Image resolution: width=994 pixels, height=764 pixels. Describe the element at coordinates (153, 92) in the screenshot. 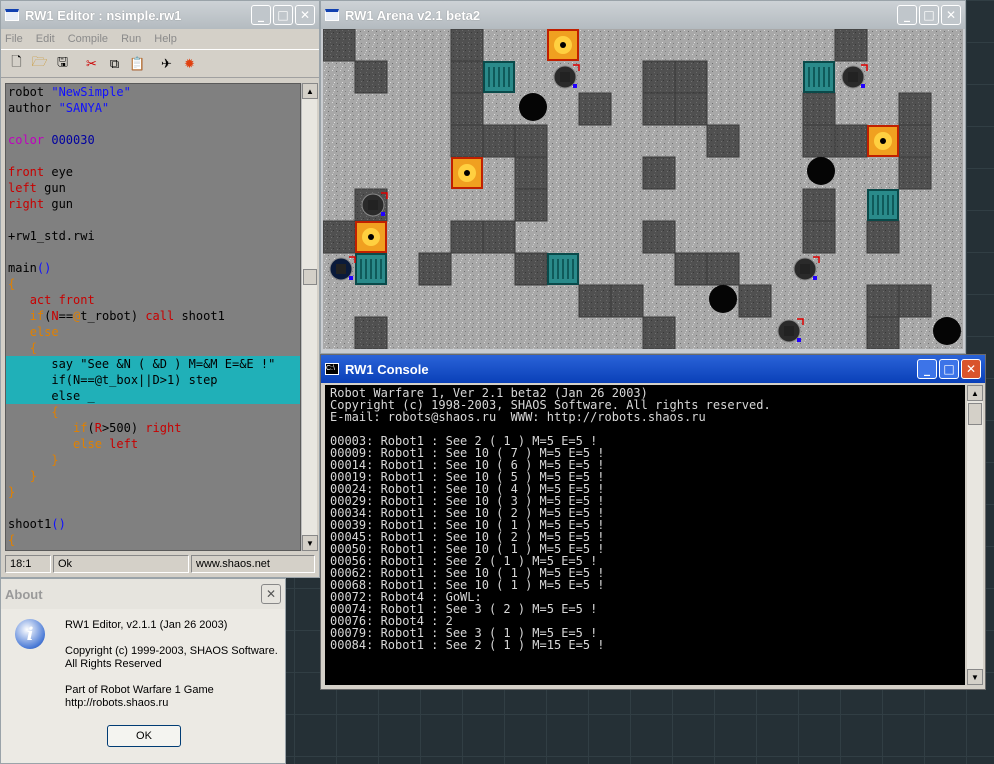

I see `code-line: robot "NewSimple"` at that location.